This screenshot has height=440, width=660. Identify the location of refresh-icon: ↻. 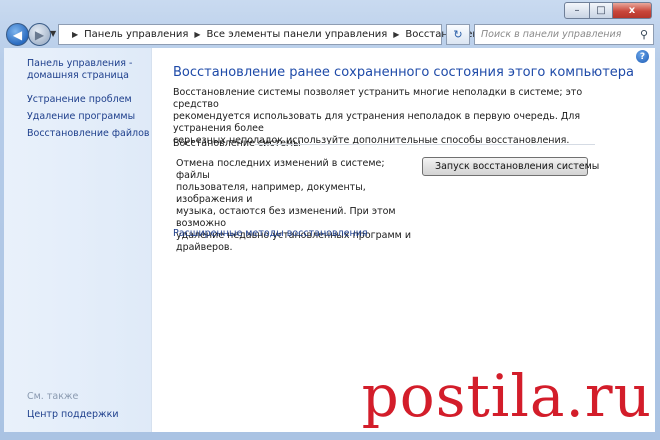
(458, 34).